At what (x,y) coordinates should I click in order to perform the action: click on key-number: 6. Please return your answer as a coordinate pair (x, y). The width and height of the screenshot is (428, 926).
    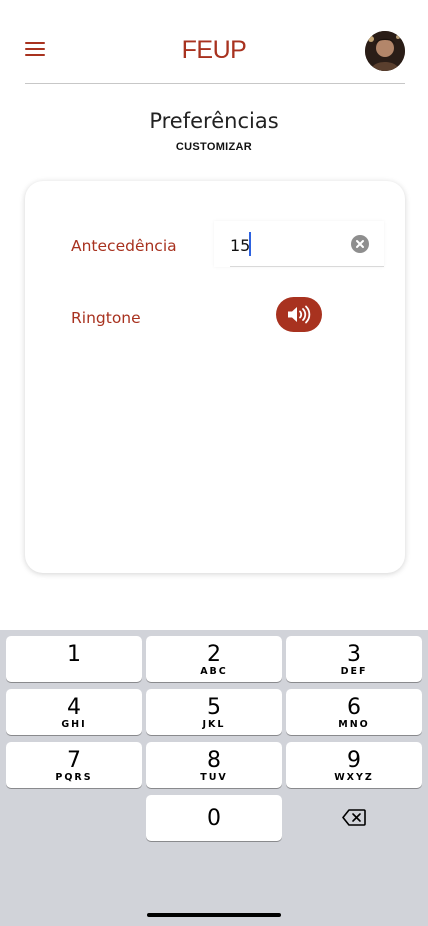
    Looking at the image, I should click on (354, 707).